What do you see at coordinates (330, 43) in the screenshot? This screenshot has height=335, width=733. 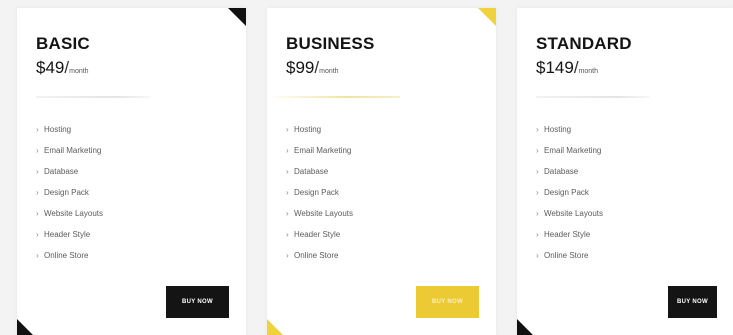 I see `plan-name: BUSINESS` at bounding box center [330, 43].